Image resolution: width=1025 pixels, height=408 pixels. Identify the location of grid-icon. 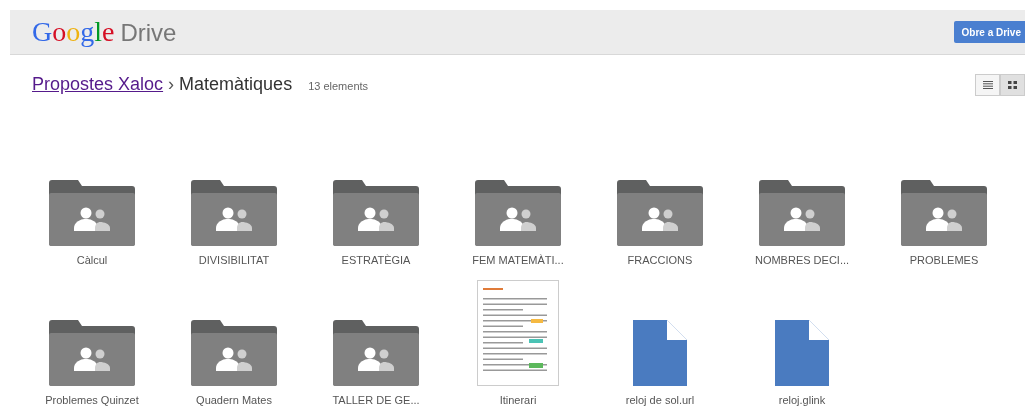
(1012, 84).